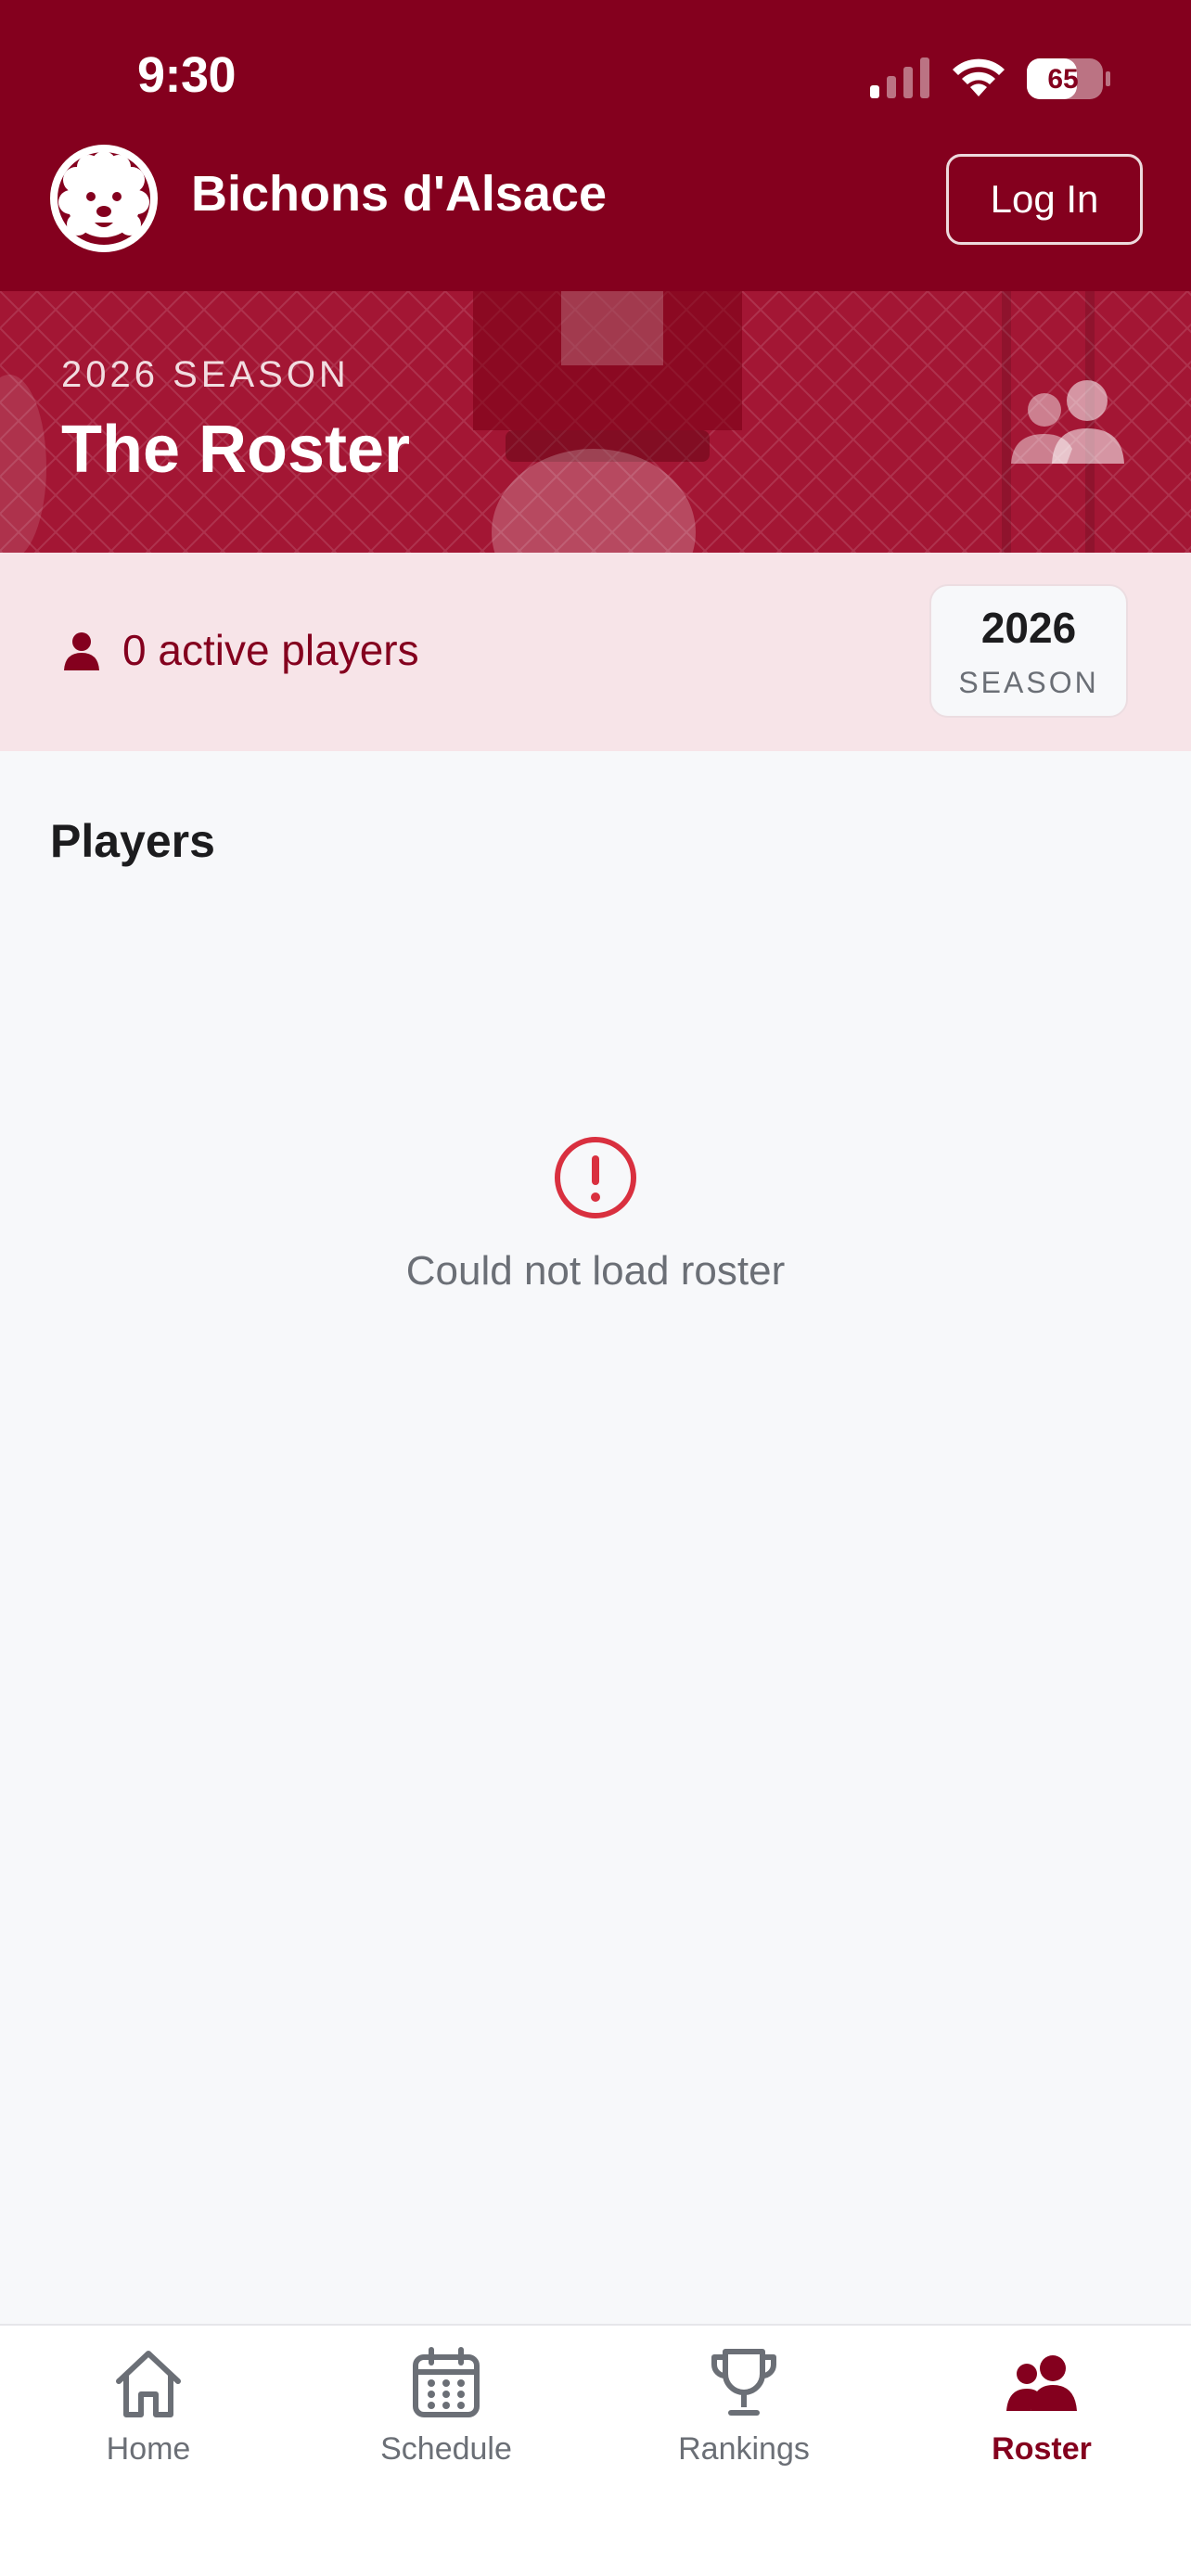 Image resolution: width=1191 pixels, height=2576 pixels. I want to click on tab-rankings: Rankings, so click(744, 2411).